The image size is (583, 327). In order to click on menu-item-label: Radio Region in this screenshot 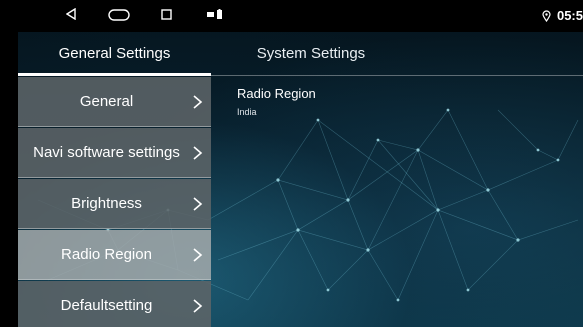, I will do `click(106, 254)`.